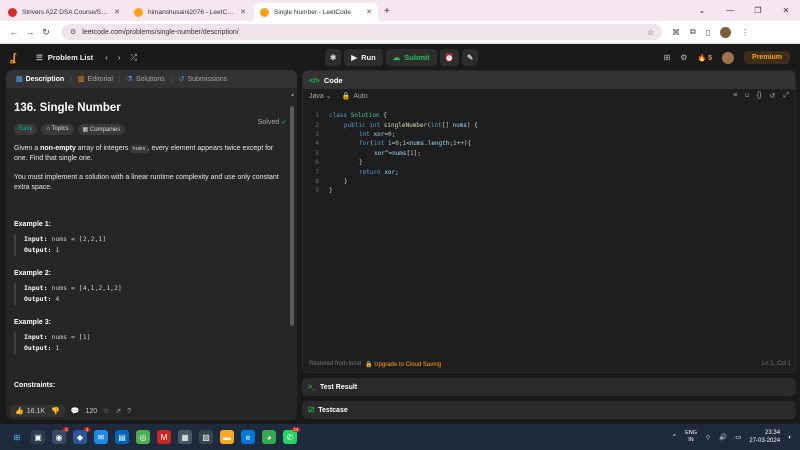 The height and width of the screenshot is (450, 800). Describe the element at coordinates (723, 437) in the screenshot. I see `volume-icon: 🔊` at that location.